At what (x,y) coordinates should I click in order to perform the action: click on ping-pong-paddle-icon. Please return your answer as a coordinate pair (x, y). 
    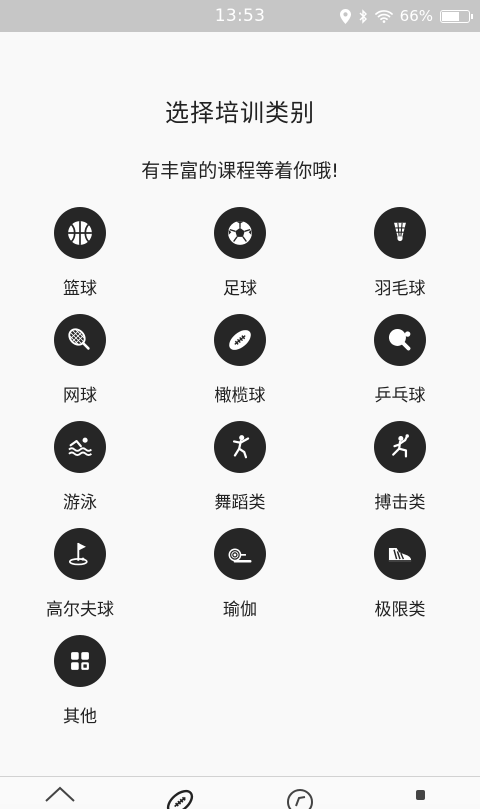
    Looking at the image, I should click on (400, 340).